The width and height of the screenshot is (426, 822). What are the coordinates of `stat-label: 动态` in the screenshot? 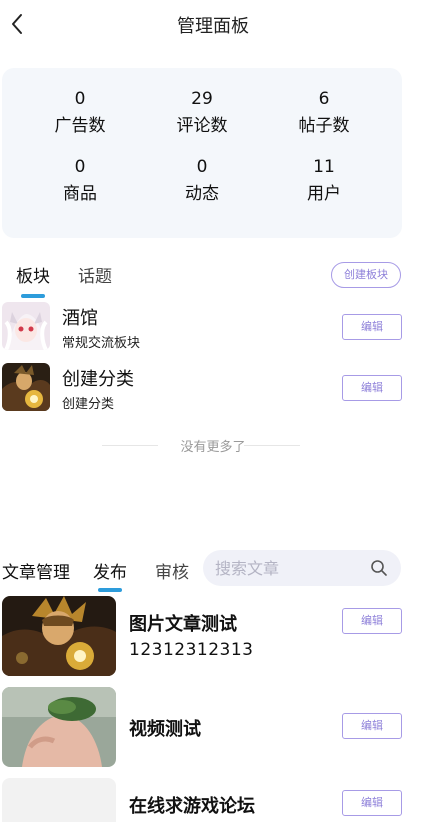 It's located at (202, 194).